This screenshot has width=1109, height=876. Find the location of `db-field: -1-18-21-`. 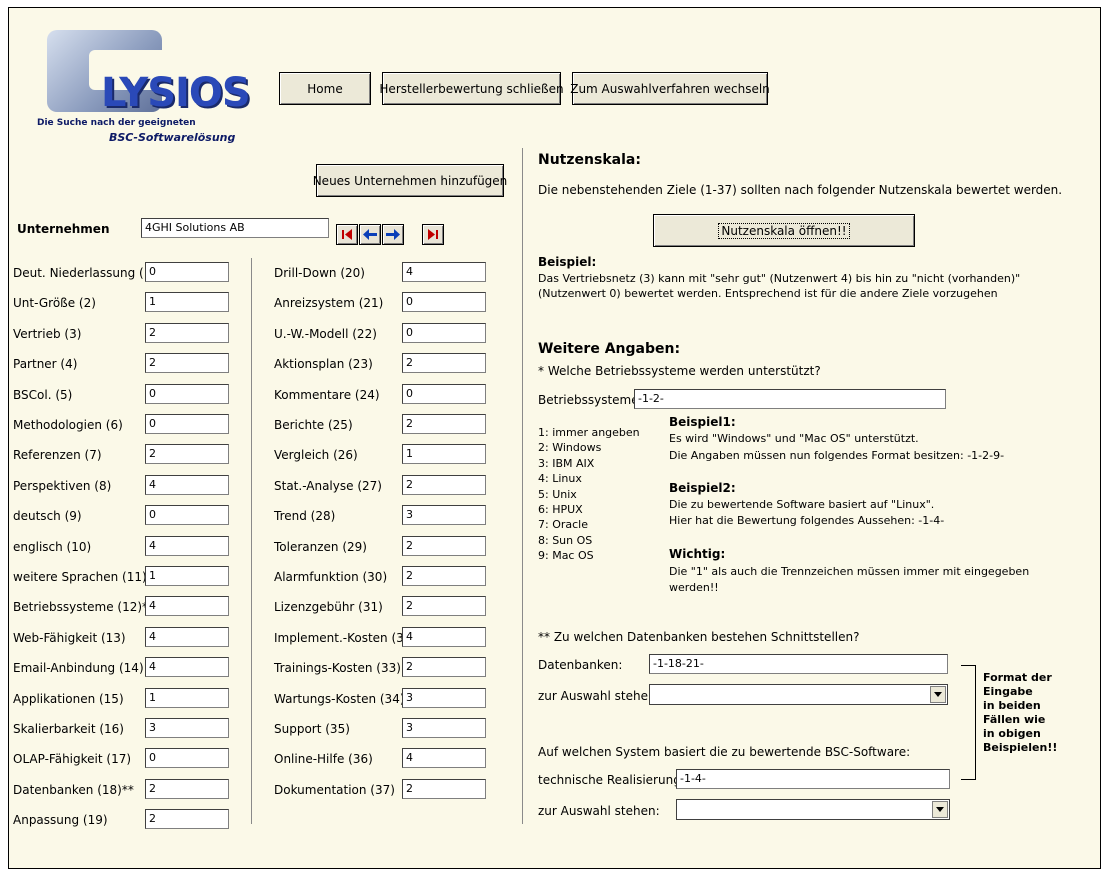

db-field: -1-18-21- is located at coordinates (798, 664).